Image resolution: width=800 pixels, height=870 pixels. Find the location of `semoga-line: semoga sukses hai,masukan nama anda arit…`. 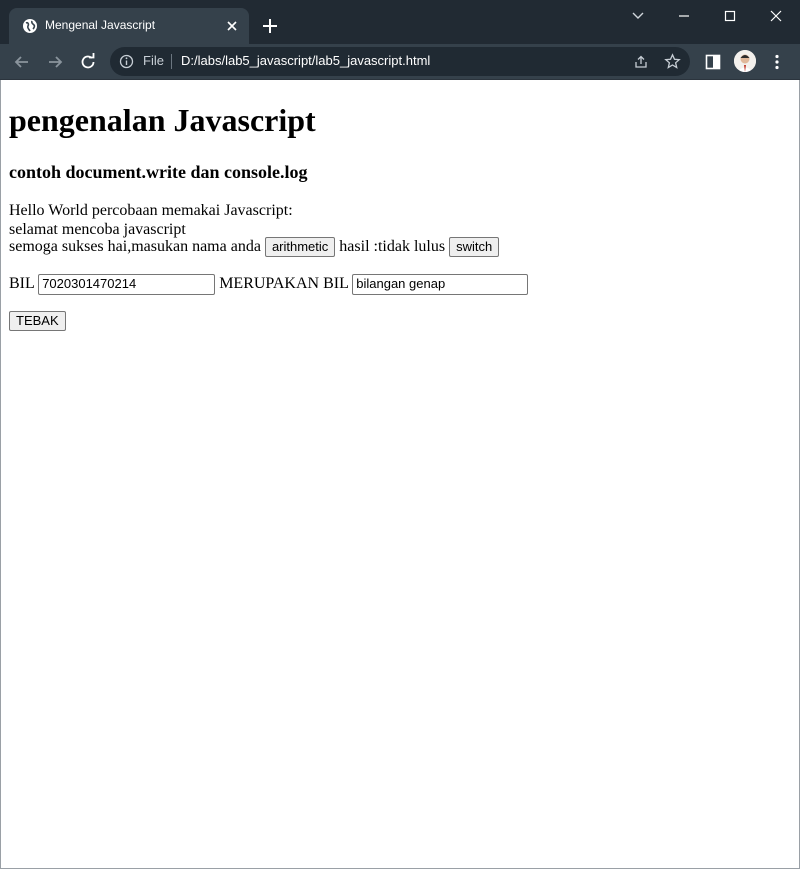

semoga-line: semoga sukses hai,masukan nama anda arit… is located at coordinates (254, 247).